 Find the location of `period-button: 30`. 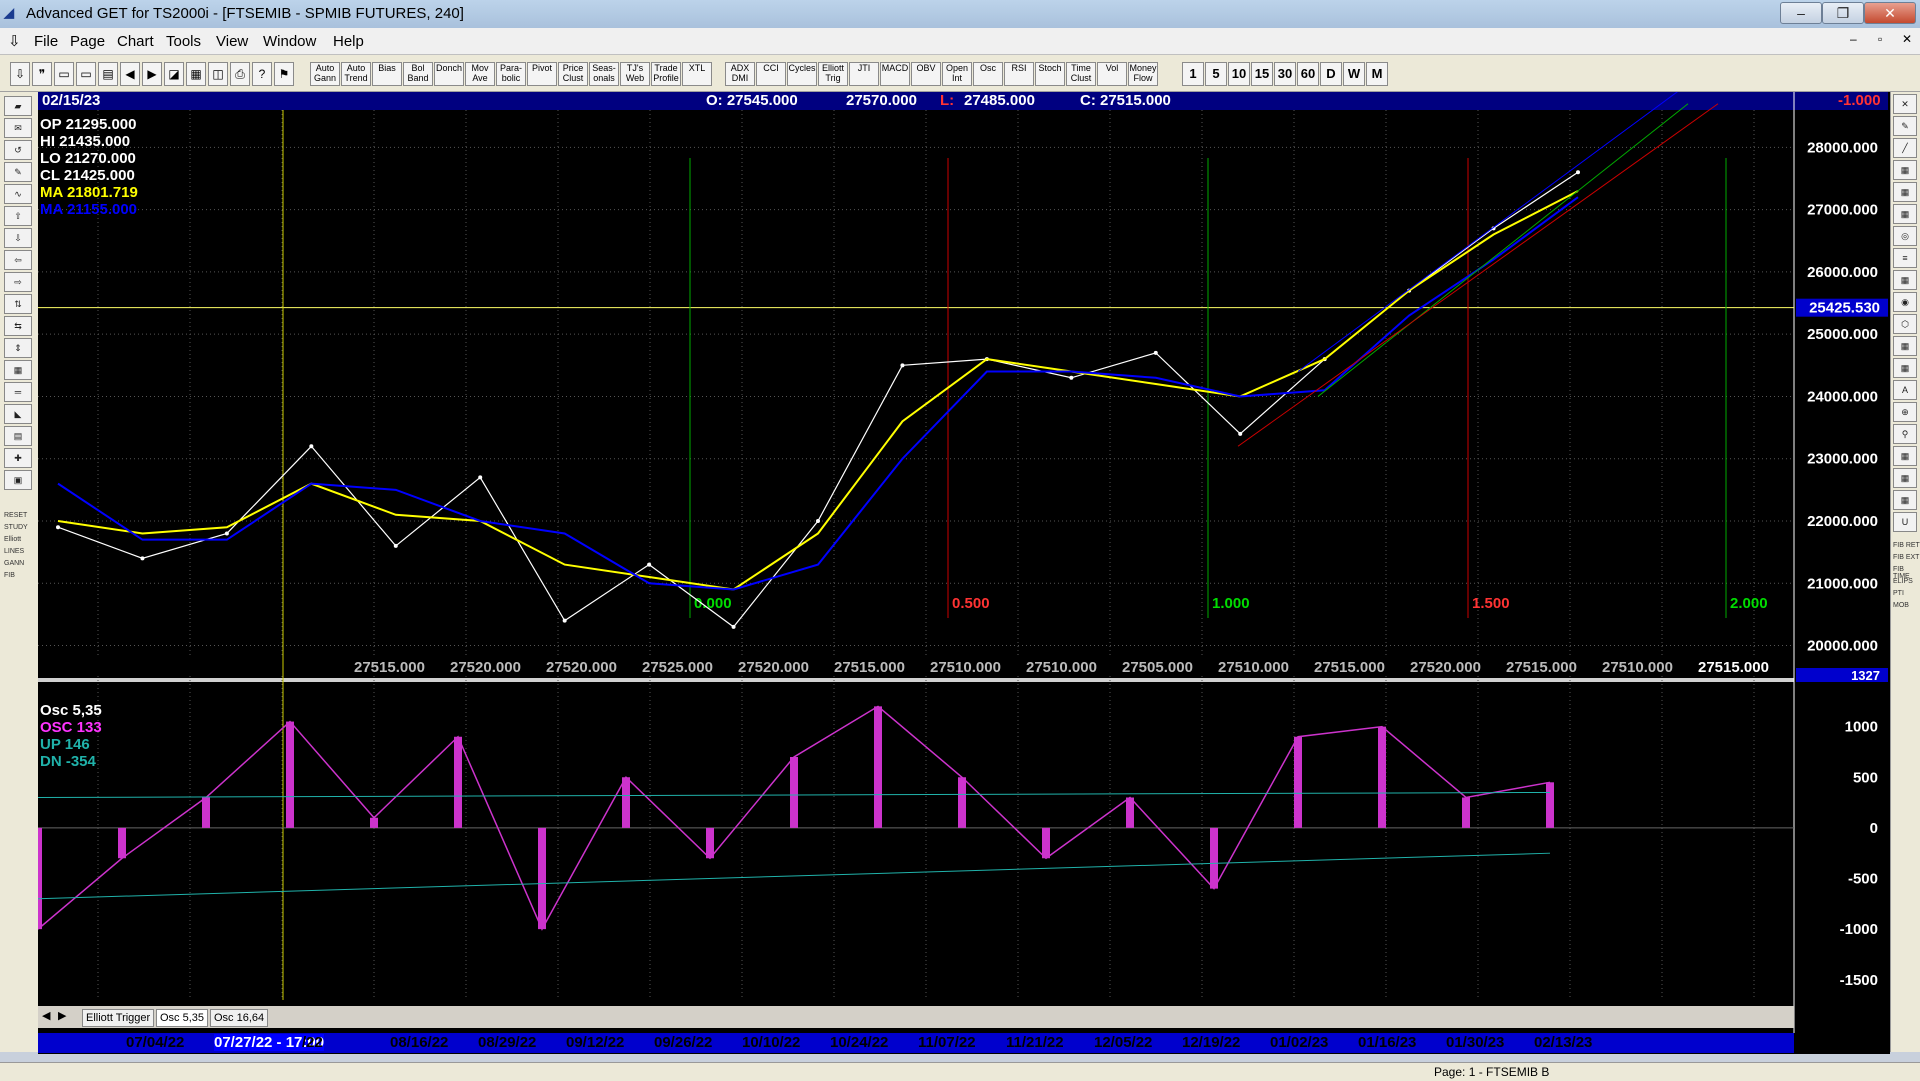

period-button: 30 is located at coordinates (1285, 74).